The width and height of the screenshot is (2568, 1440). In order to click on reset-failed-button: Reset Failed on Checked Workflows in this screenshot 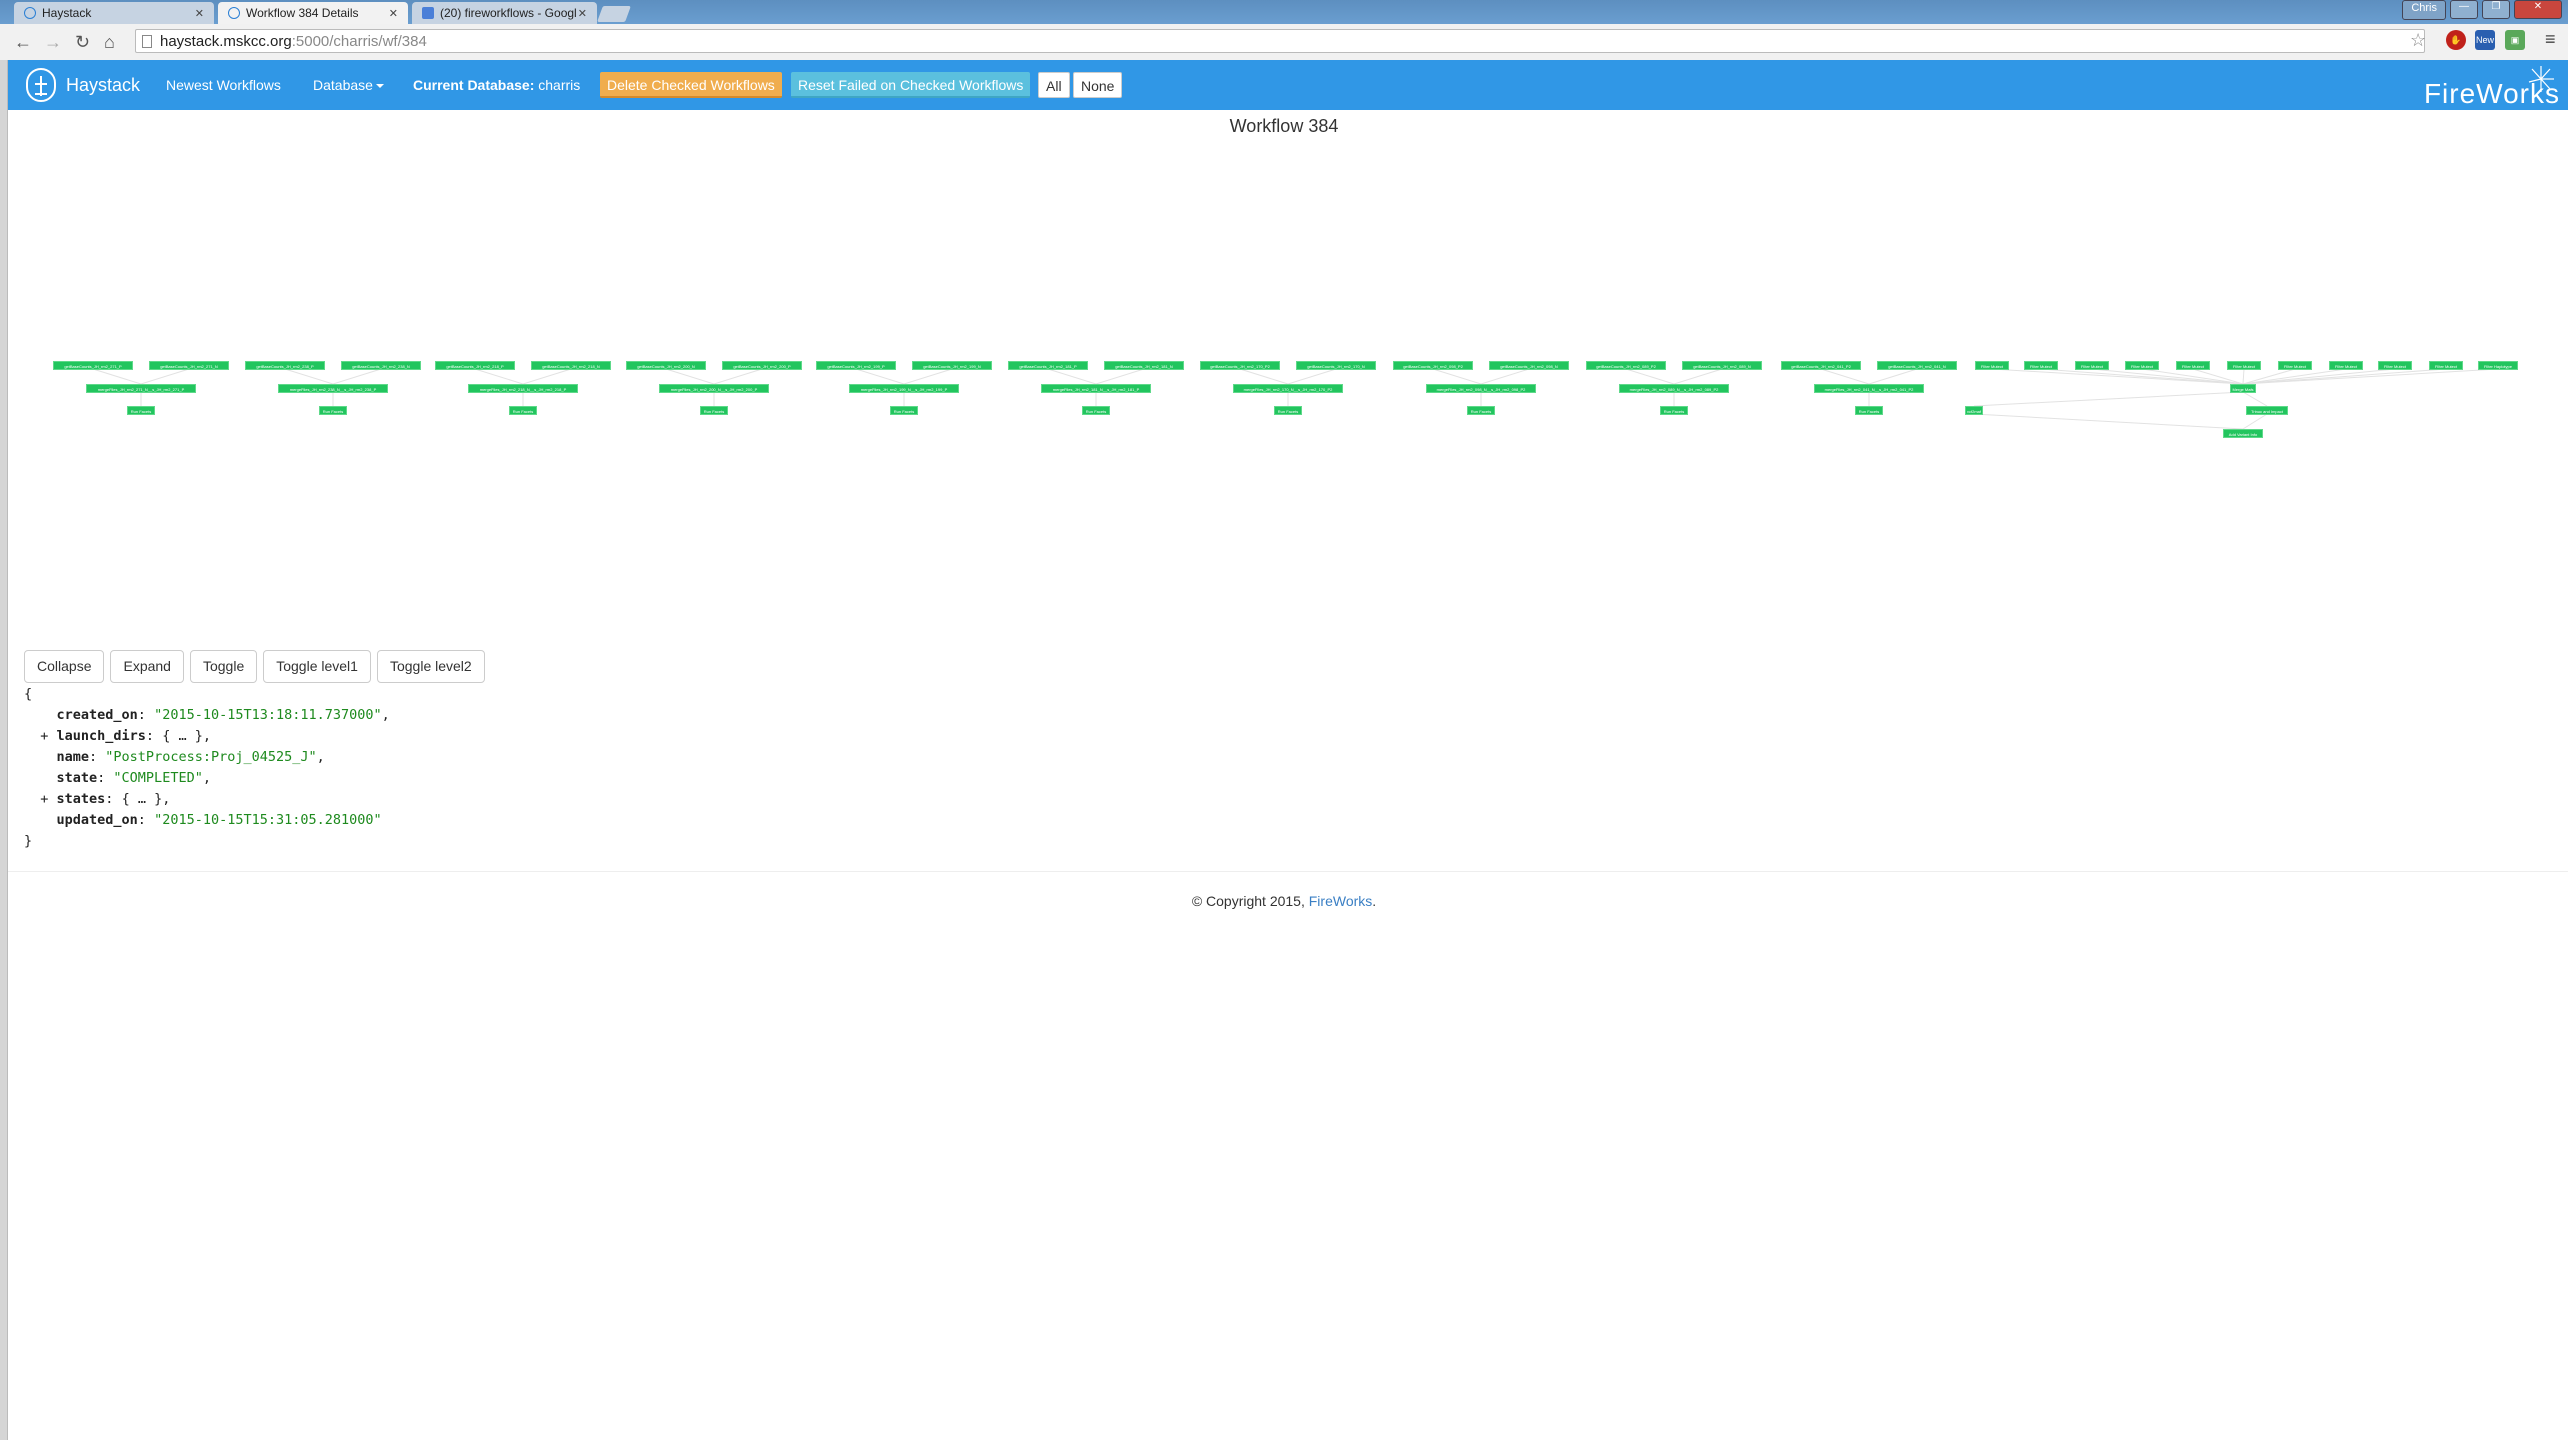, I will do `click(911, 85)`.